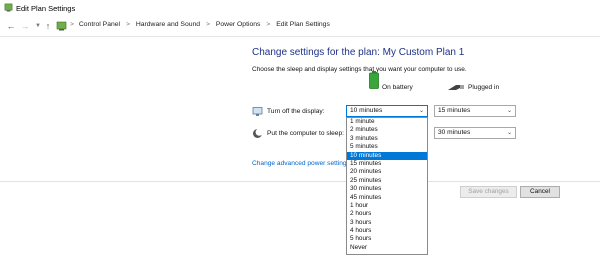  I want to click on display-plugged-value: 15 minutes, so click(454, 110).